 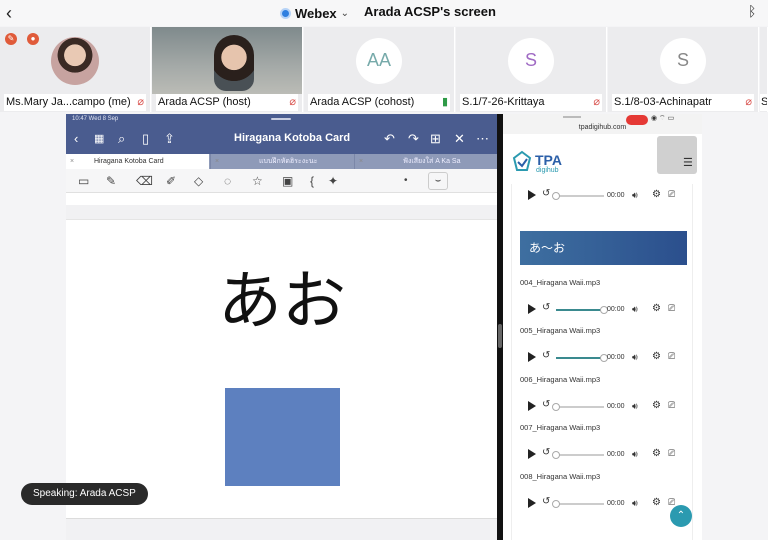 I want to click on reader-icon: ▭, so click(x=83, y=181).